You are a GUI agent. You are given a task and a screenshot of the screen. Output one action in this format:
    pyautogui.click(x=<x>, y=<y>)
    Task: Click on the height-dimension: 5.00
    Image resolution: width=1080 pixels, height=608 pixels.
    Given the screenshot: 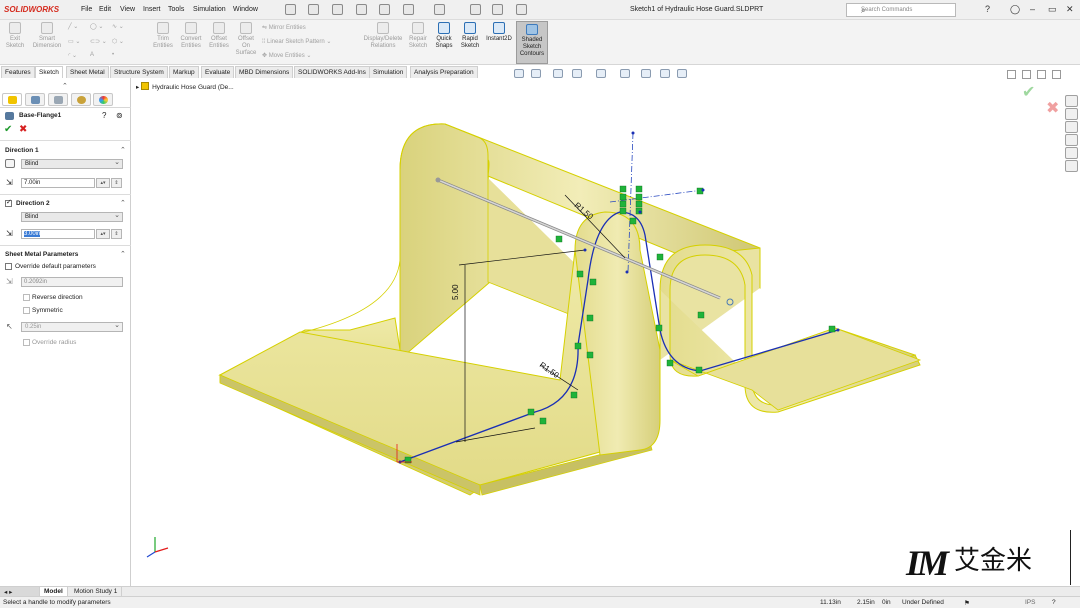 What is the action you would take?
    pyautogui.click(x=455, y=292)
    